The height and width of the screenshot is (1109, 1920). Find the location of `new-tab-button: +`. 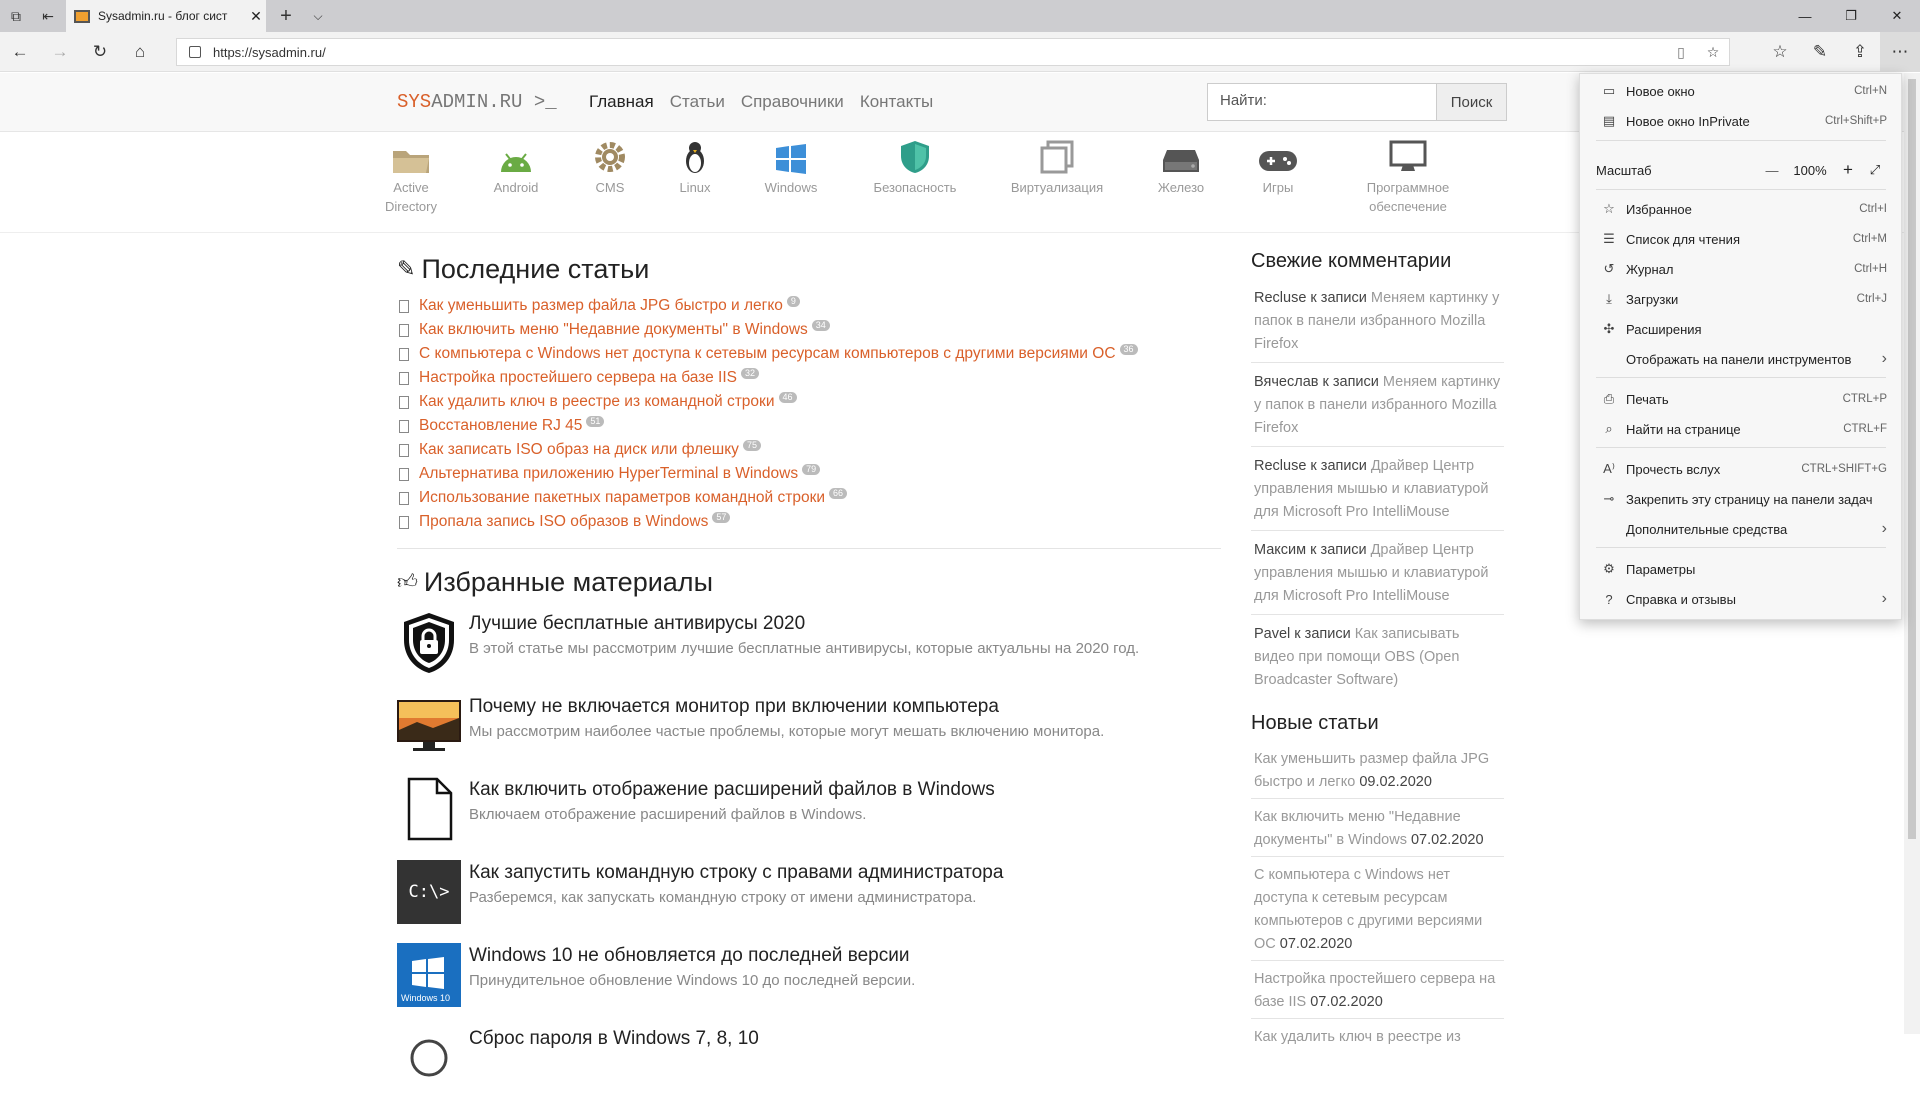

new-tab-button: + is located at coordinates (286, 16).